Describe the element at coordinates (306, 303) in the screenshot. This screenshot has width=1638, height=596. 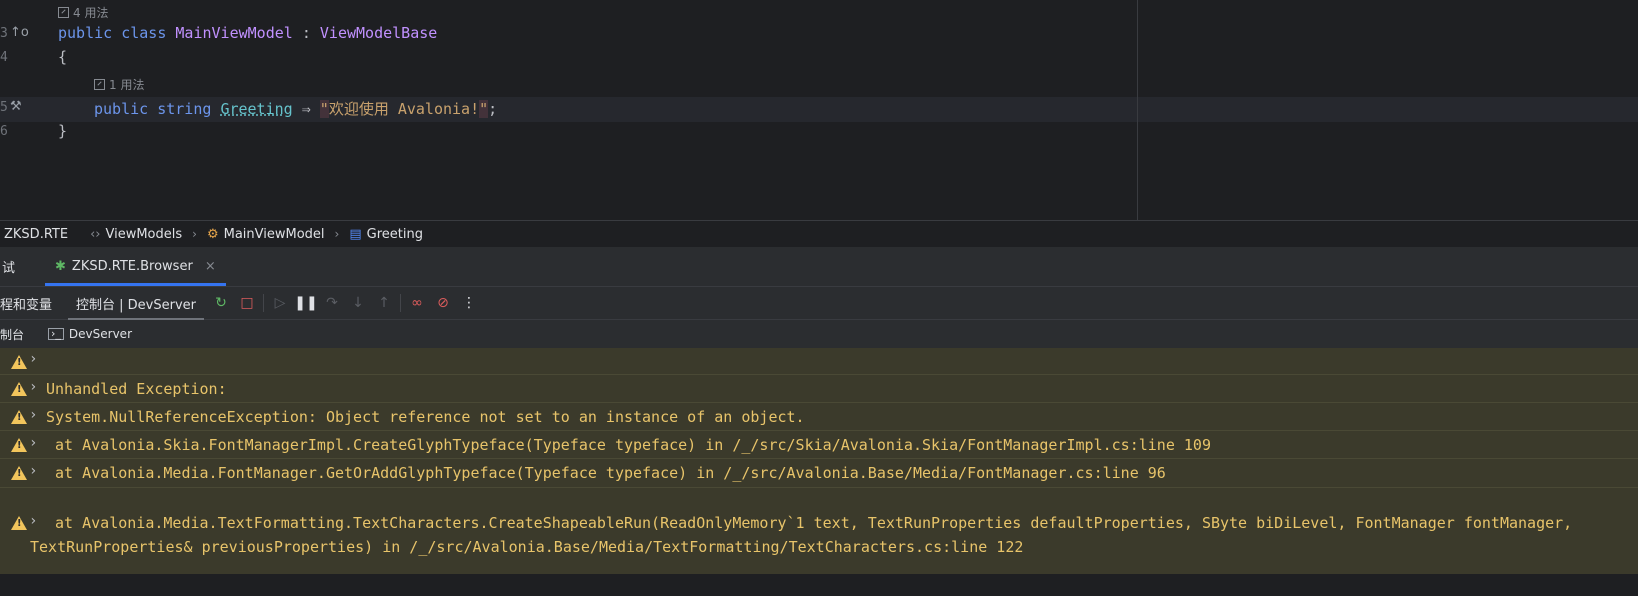
I see `pause-icon: ❚❚` at that location.